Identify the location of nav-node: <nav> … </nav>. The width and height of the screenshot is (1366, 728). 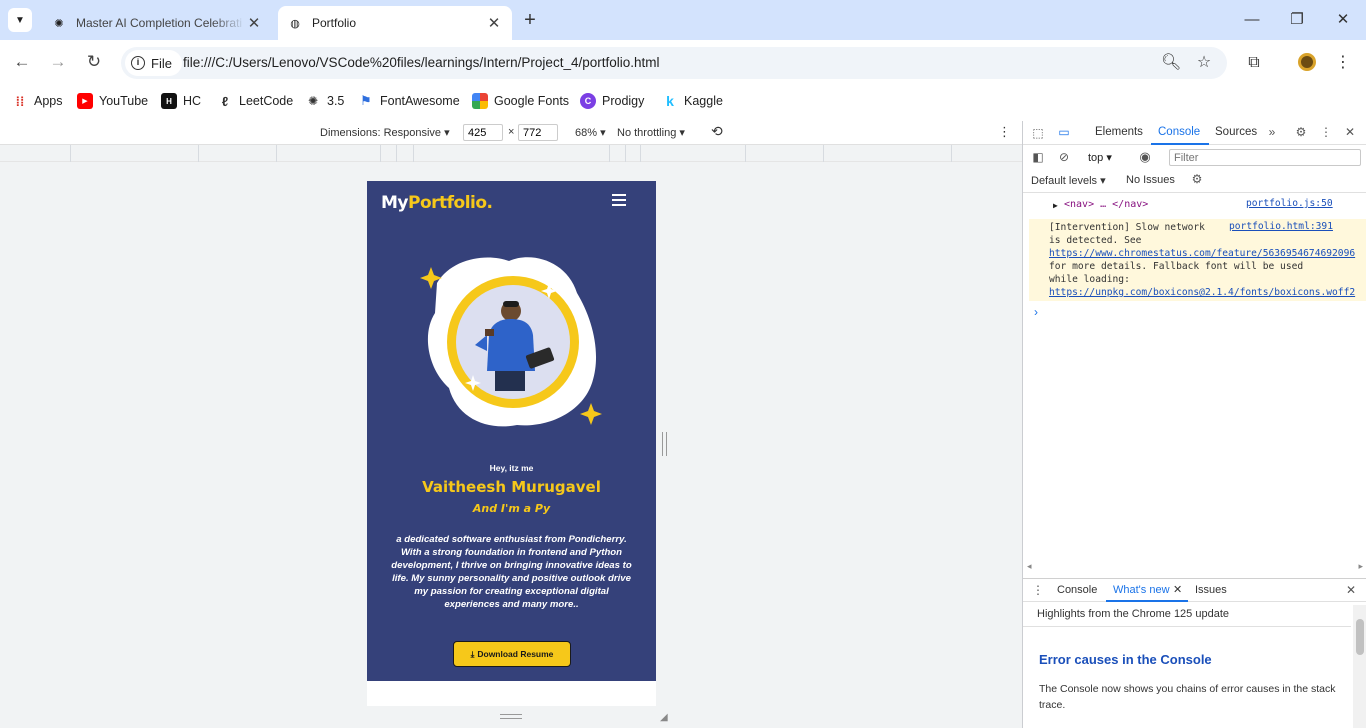
(1106, 204).